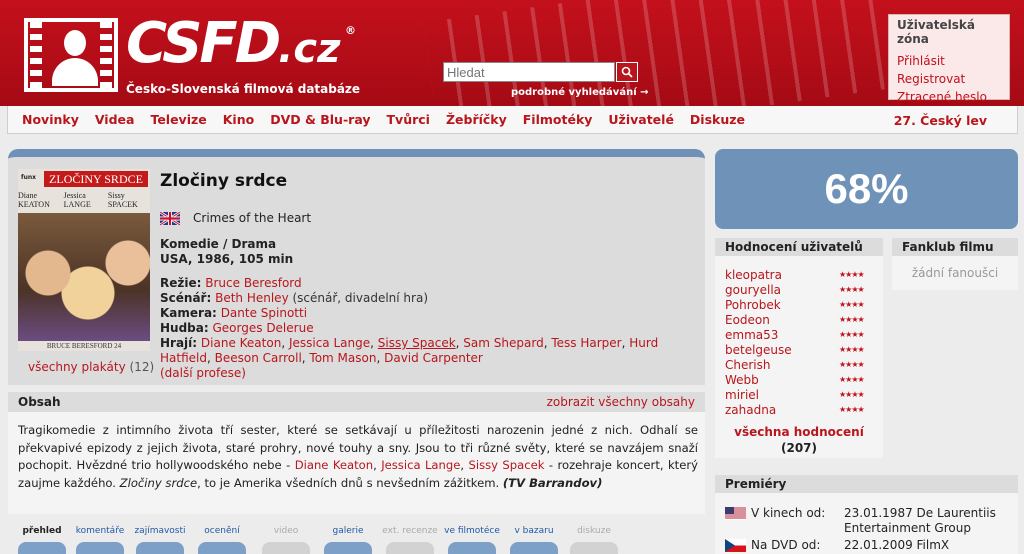 The width and height of the screenshot is (1024, 554). I want to click on posters-count: (12), so click(142, 367).